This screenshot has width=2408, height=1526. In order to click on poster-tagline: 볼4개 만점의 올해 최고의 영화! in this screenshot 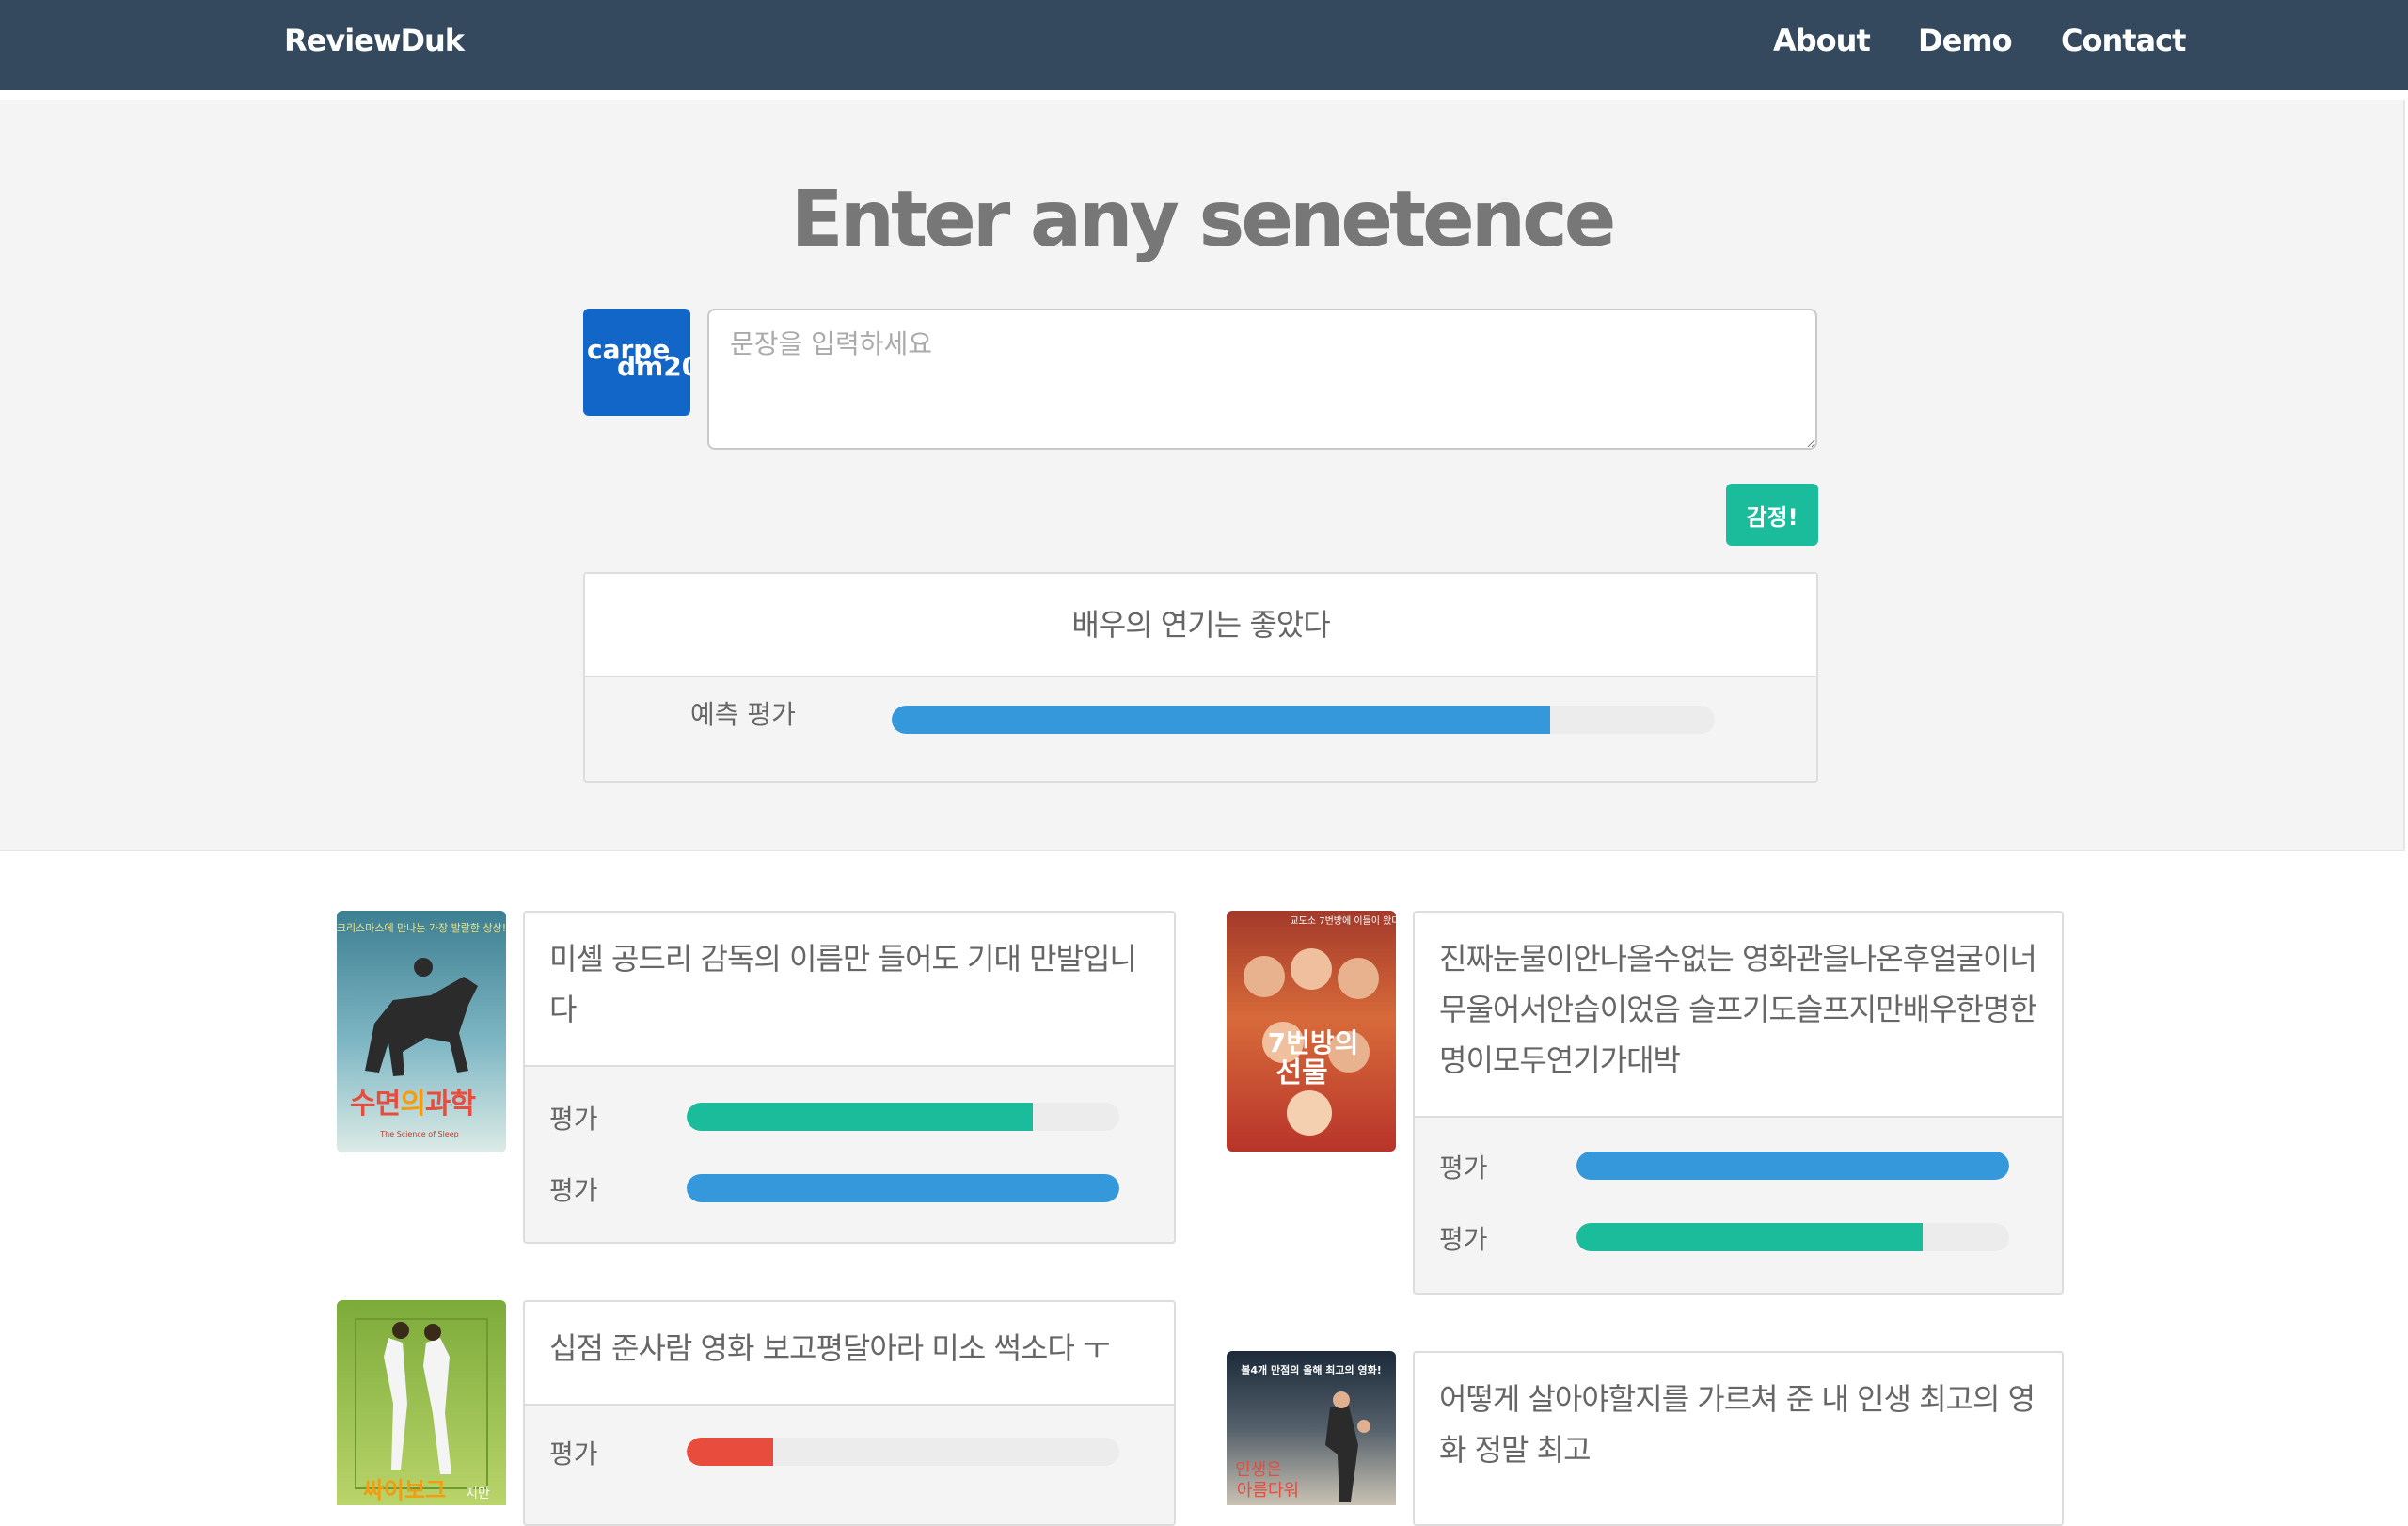, I will do `click(1311, 1369)`.